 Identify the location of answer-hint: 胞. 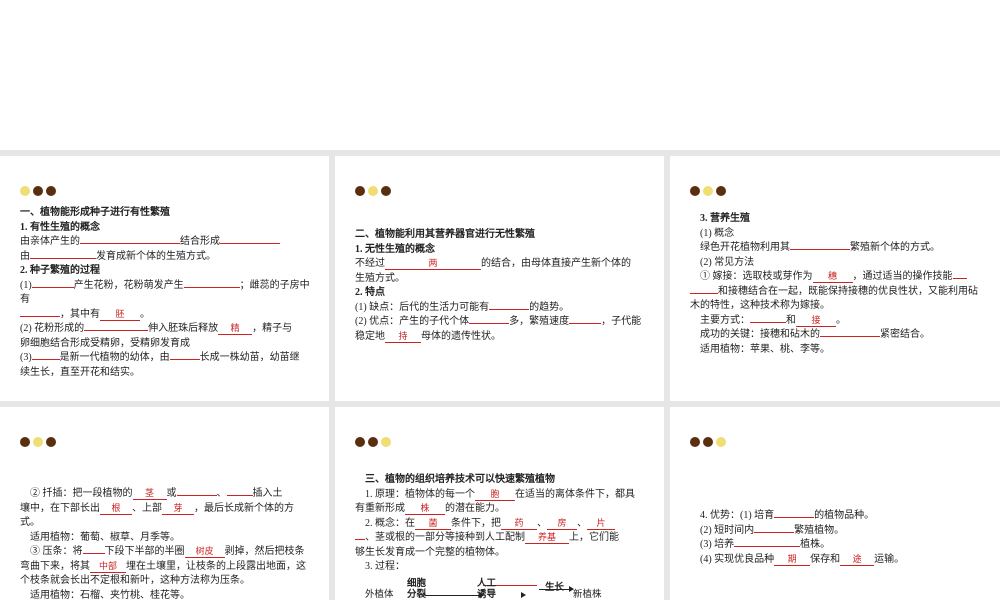
(495, 493).